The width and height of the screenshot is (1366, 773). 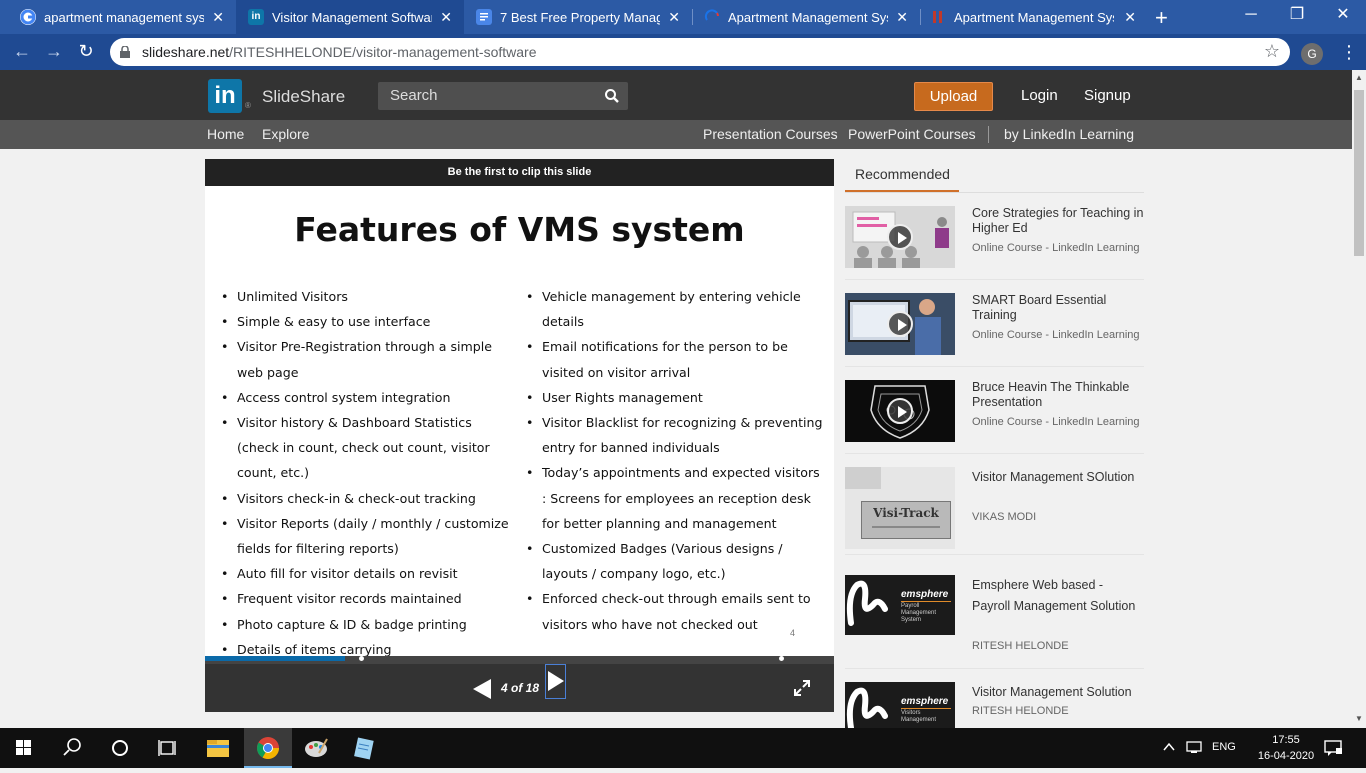 What do you see at coordinates (793, 633) in the screenshot?
I see `slide-number: 4` at bounding box center [793, 633].